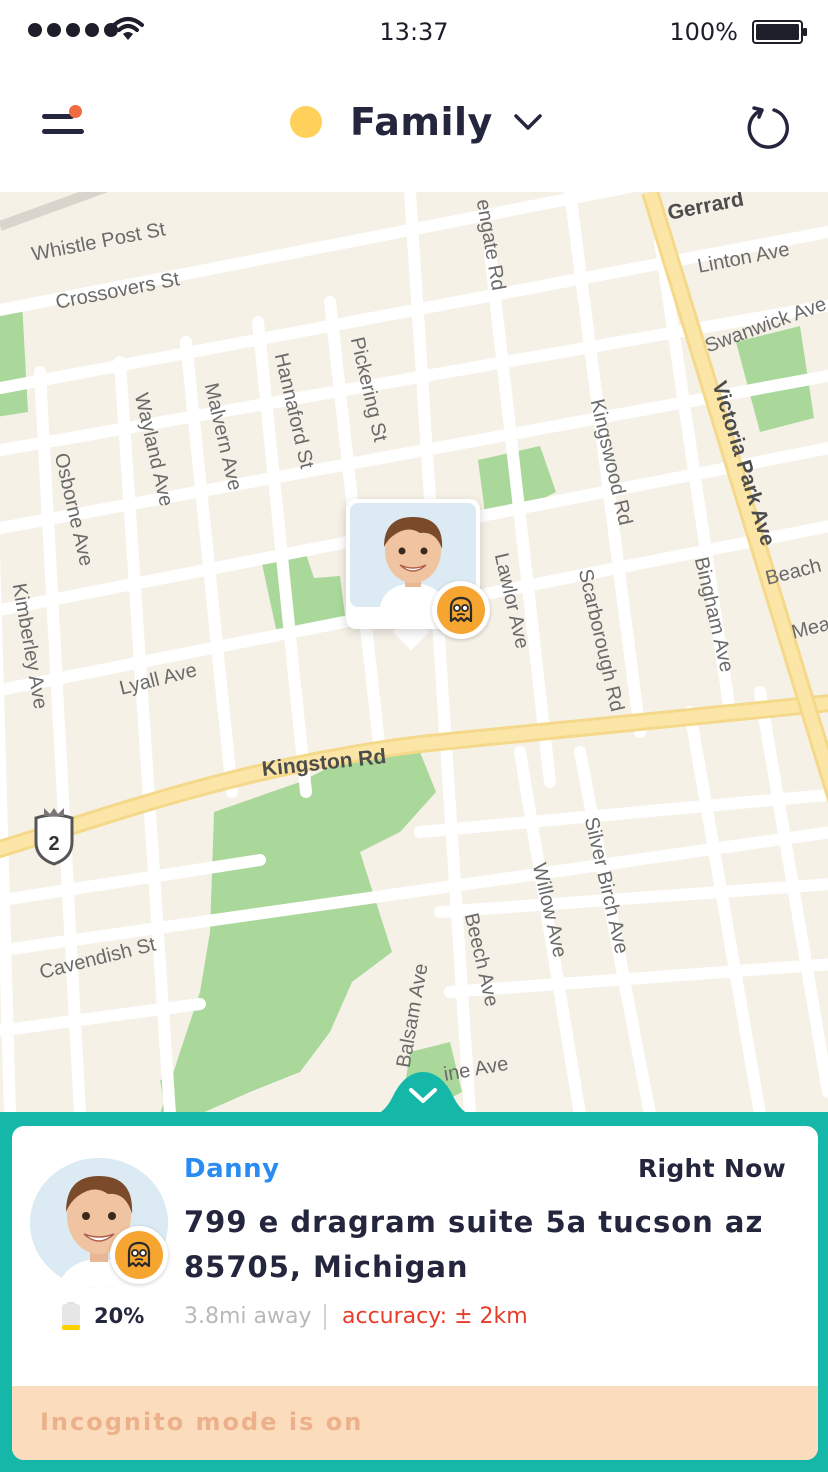  What do you see at coordinates (14, 359) in the screenshot?
I see `park` at bounding box center [14, 359].